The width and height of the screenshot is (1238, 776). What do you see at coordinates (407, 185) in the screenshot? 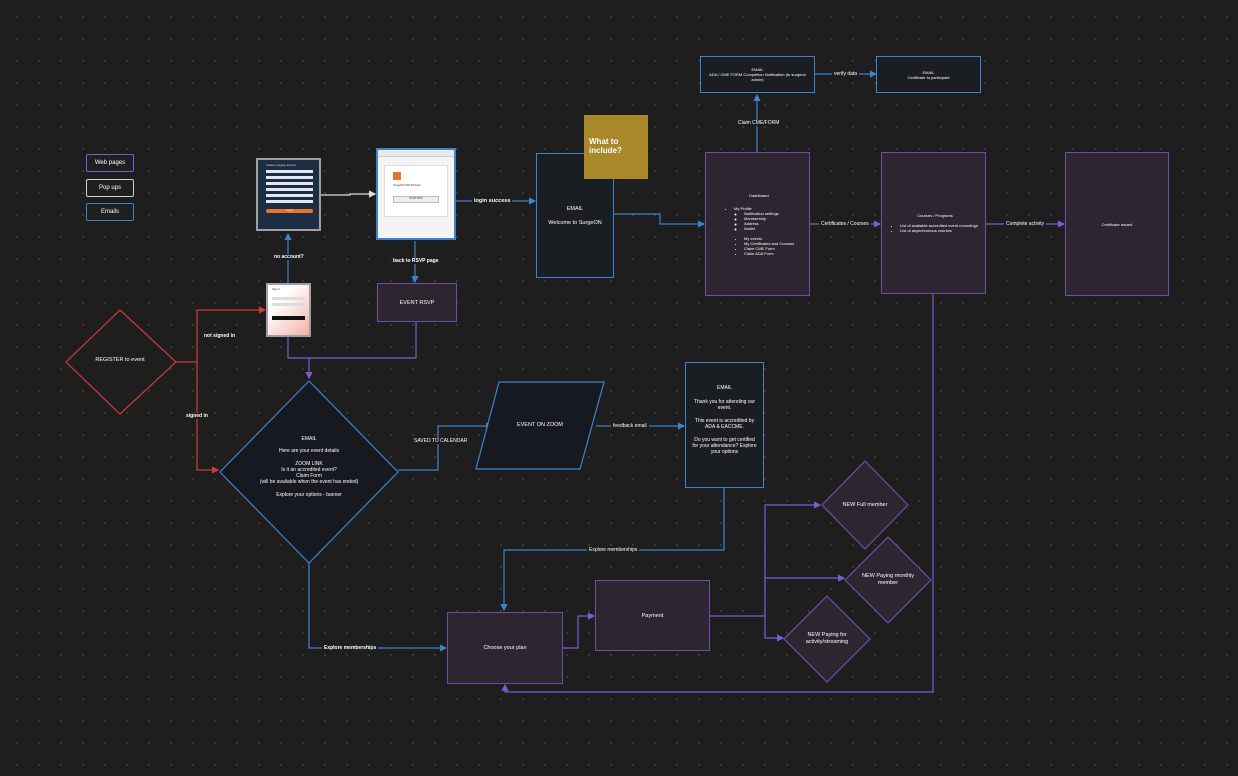
I see `rsvp-mock-title: SurgeON 2024 Webinar` at bounding box center [407, 185].